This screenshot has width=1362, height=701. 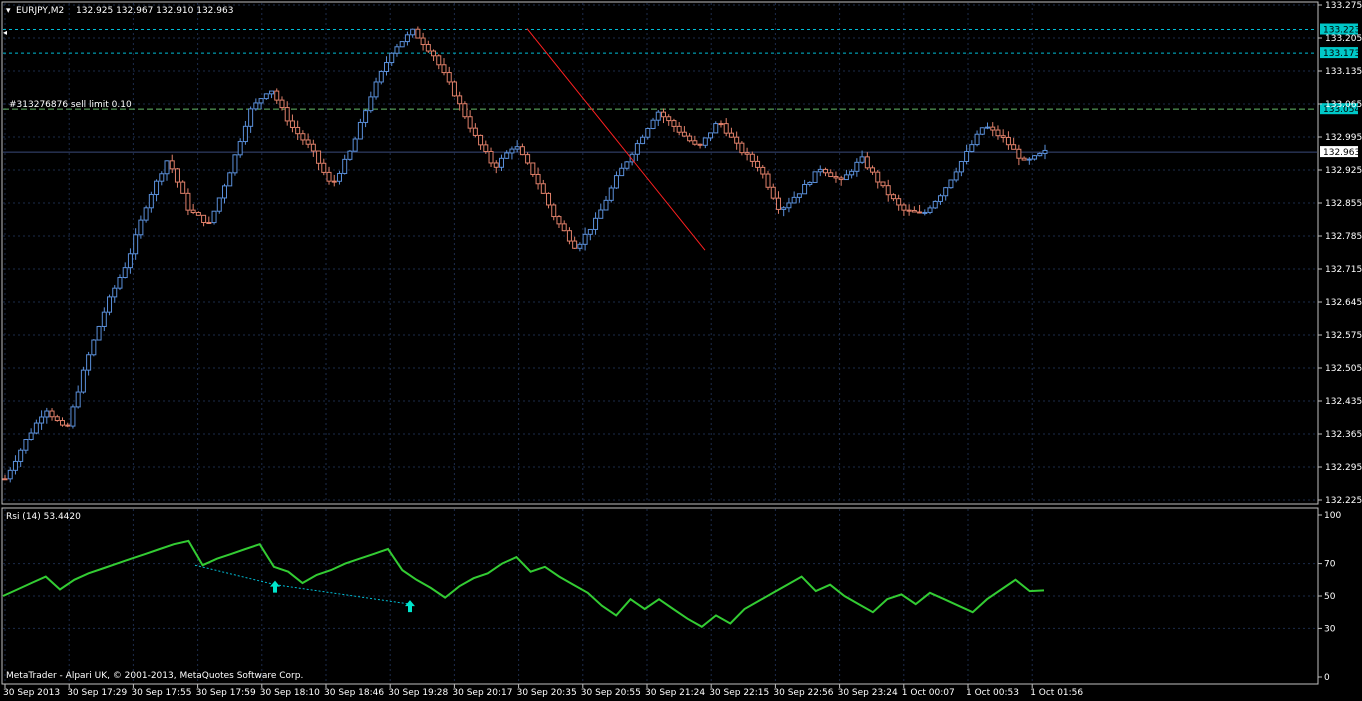 What do you see at coordinates (547, 693) in the screenshot?
I see `x-tick-label: 30 Sep 20:35` at bounding box center [547, 693].